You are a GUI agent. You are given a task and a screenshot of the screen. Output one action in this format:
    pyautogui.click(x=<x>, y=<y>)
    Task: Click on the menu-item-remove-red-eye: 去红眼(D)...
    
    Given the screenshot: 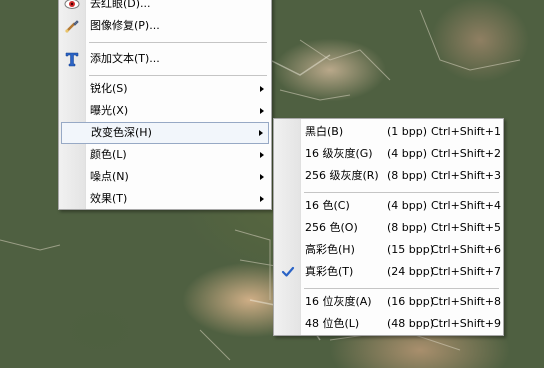 What is the action you would take?
    pyautogui.click(x=165, y=7)
    